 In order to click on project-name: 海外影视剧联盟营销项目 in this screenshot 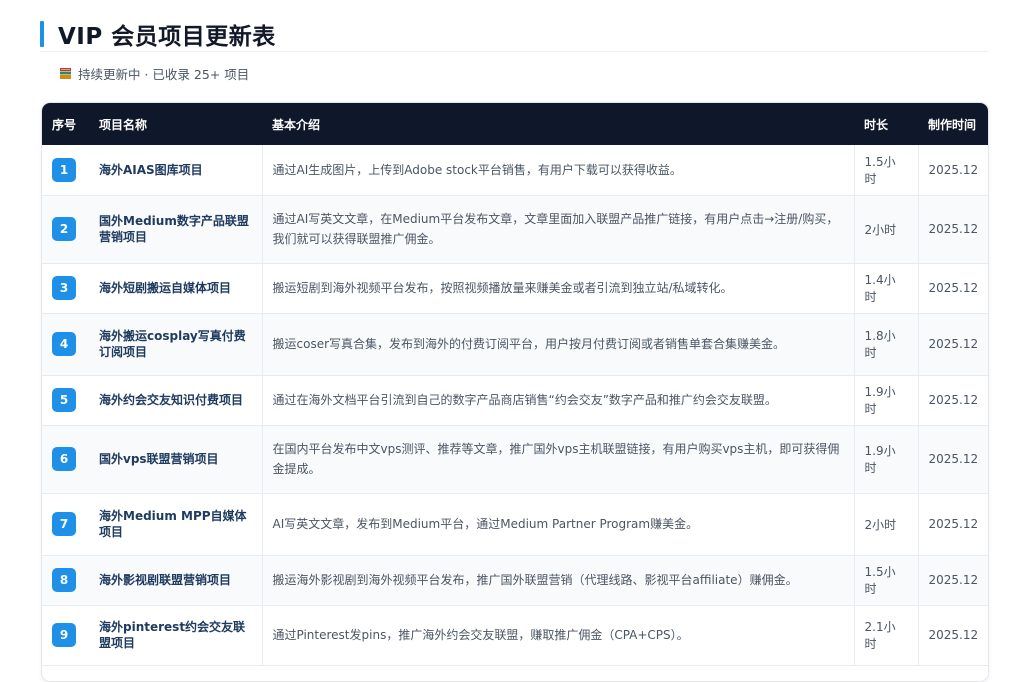, I will do `click(176, 580)`.